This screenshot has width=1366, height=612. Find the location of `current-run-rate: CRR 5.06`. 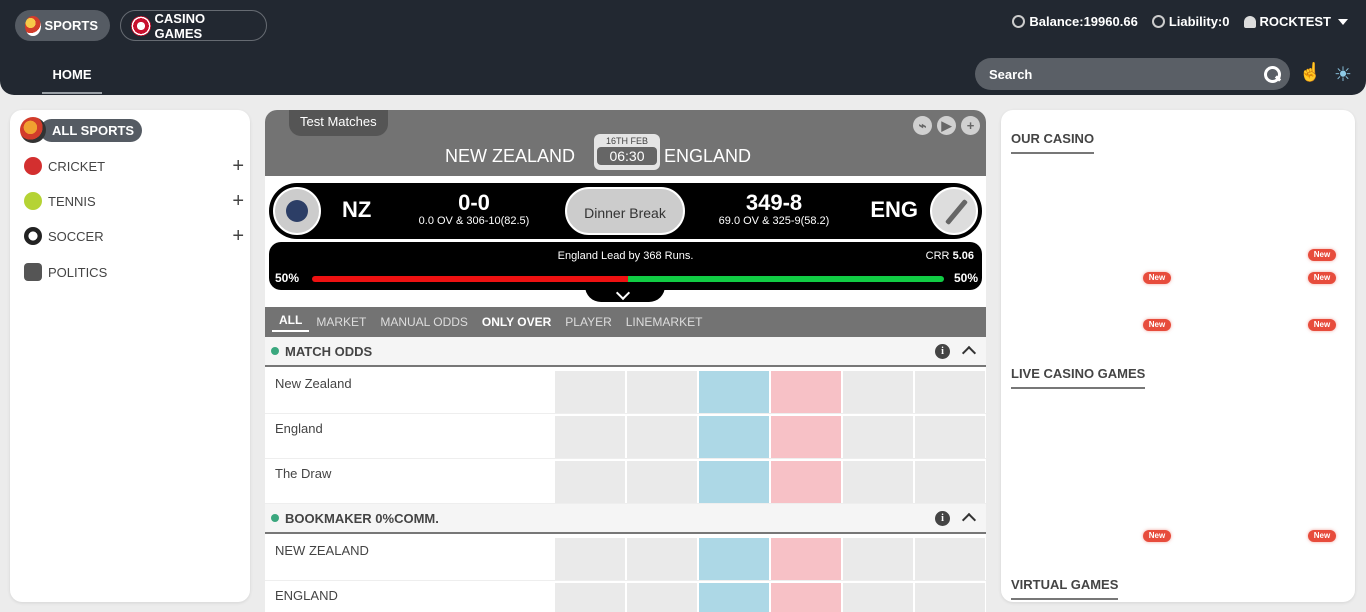

current-run-rate: CRR 5.06 is located at coordinates (949, 256).